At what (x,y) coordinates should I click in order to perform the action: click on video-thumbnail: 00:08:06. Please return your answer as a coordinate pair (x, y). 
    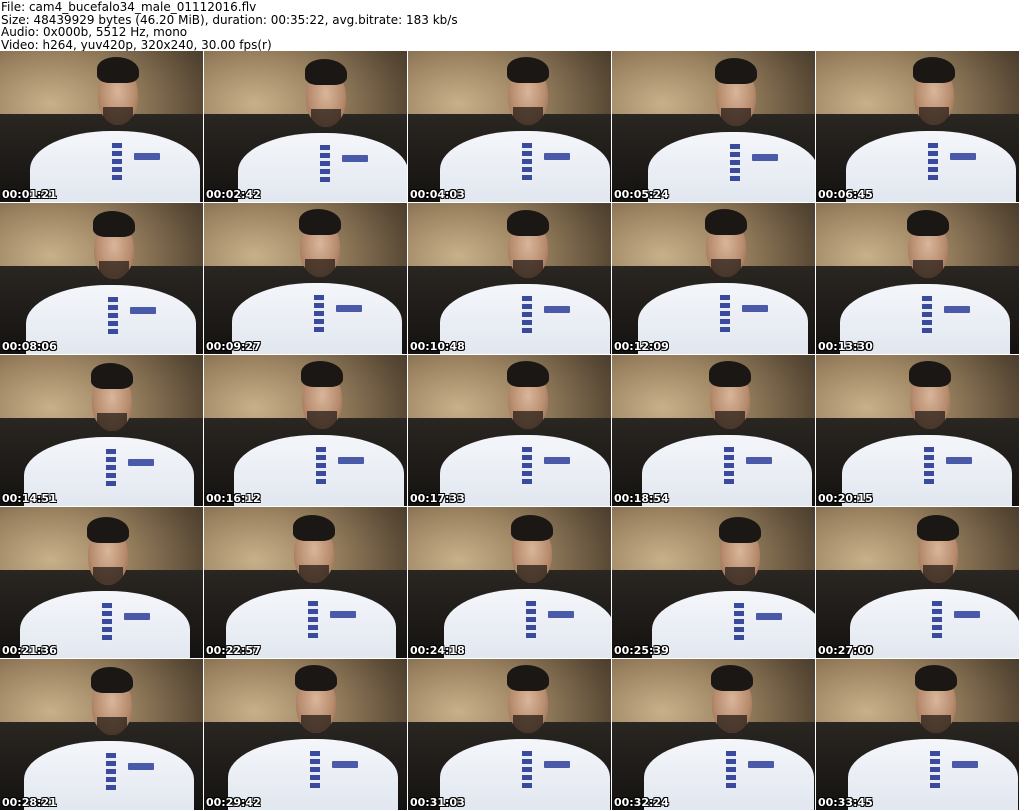
    Looking at the image, I should click on (101, 278).